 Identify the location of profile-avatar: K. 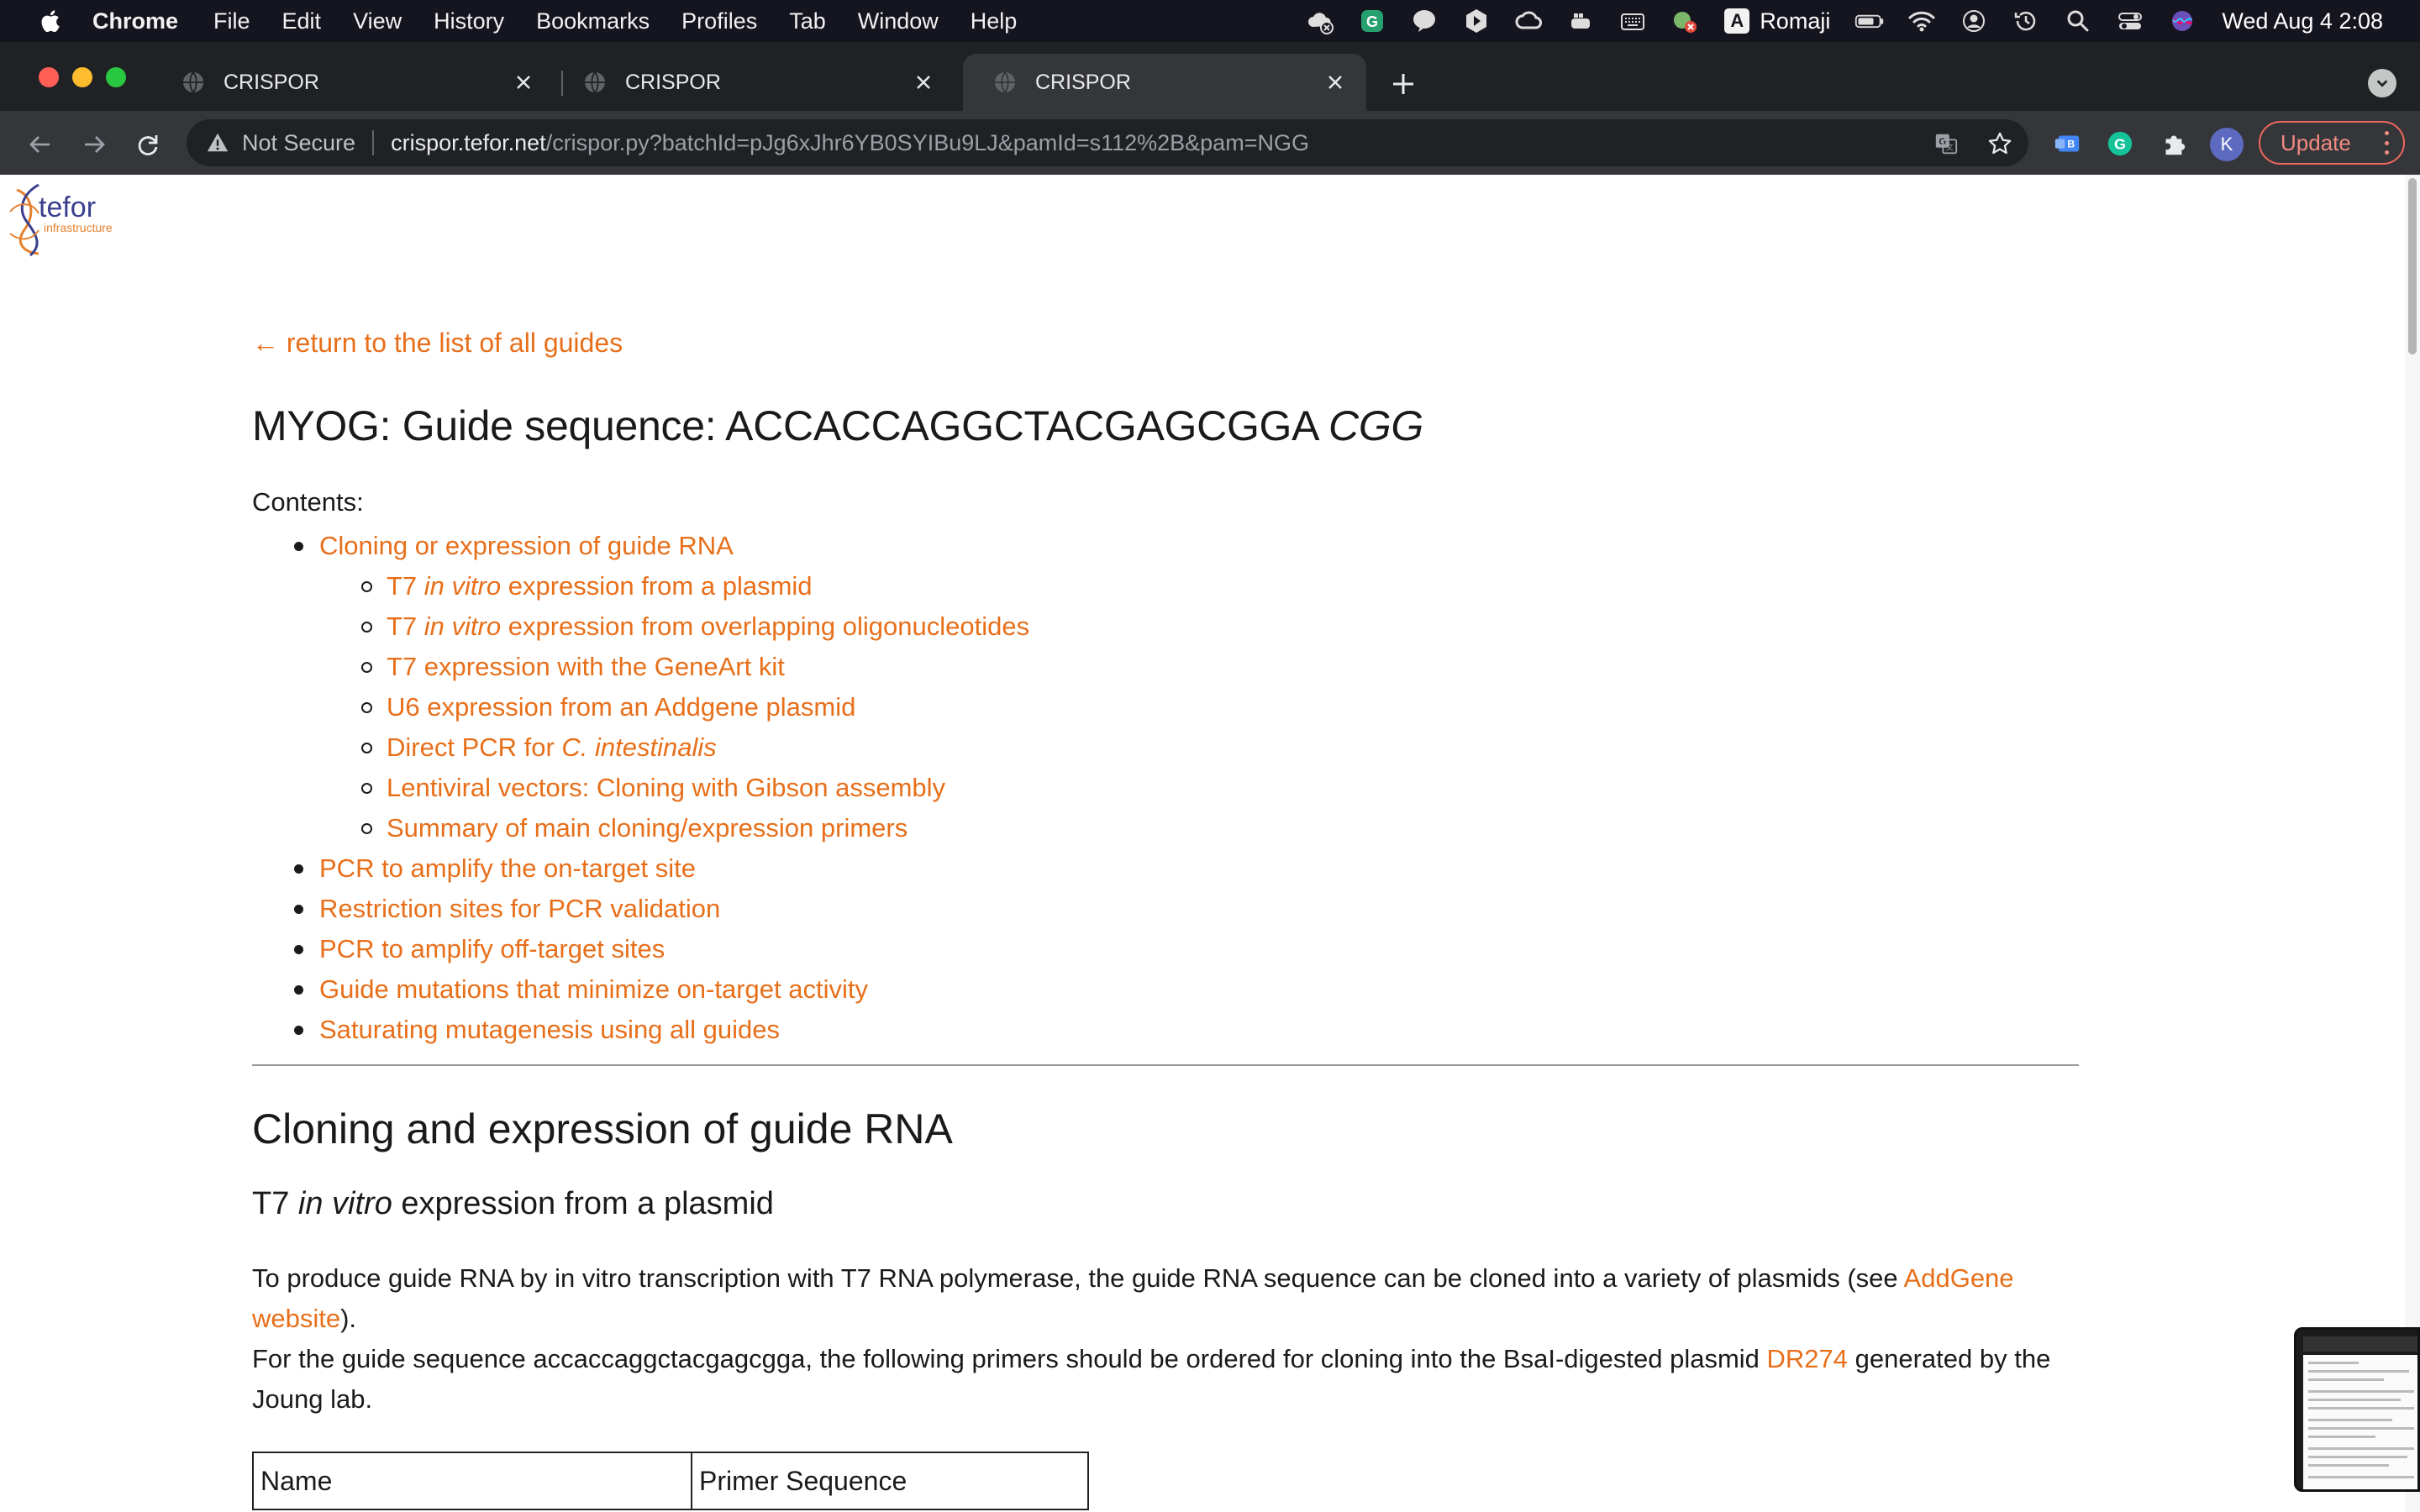
(2227, 144).